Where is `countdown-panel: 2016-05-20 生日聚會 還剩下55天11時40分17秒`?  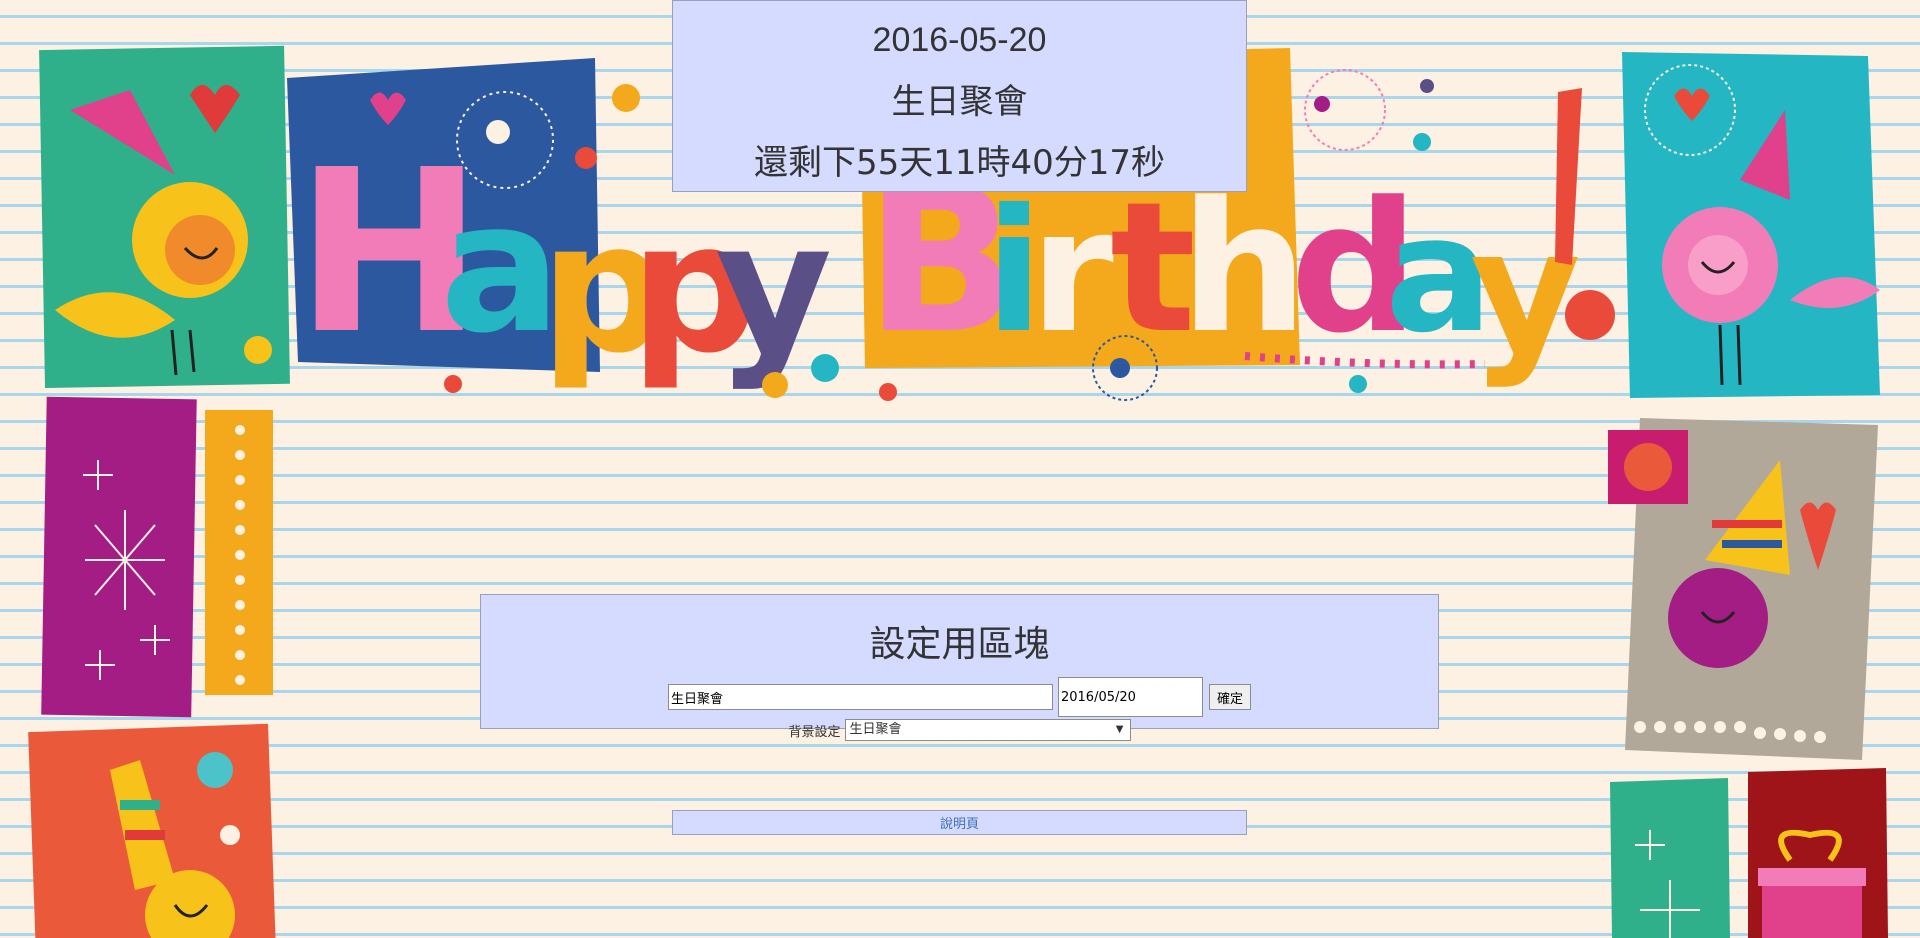
countdown-panel: 2016-05-20 生日聚會 還剩下55天11時40分17秒 is located at coordinates (959, 96).